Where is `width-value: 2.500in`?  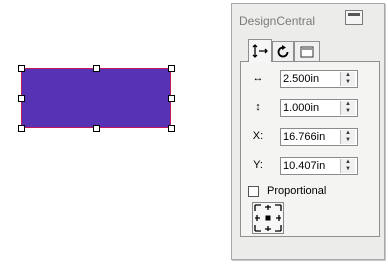
width-value: 2.500in is located at coordinates (301, 79).